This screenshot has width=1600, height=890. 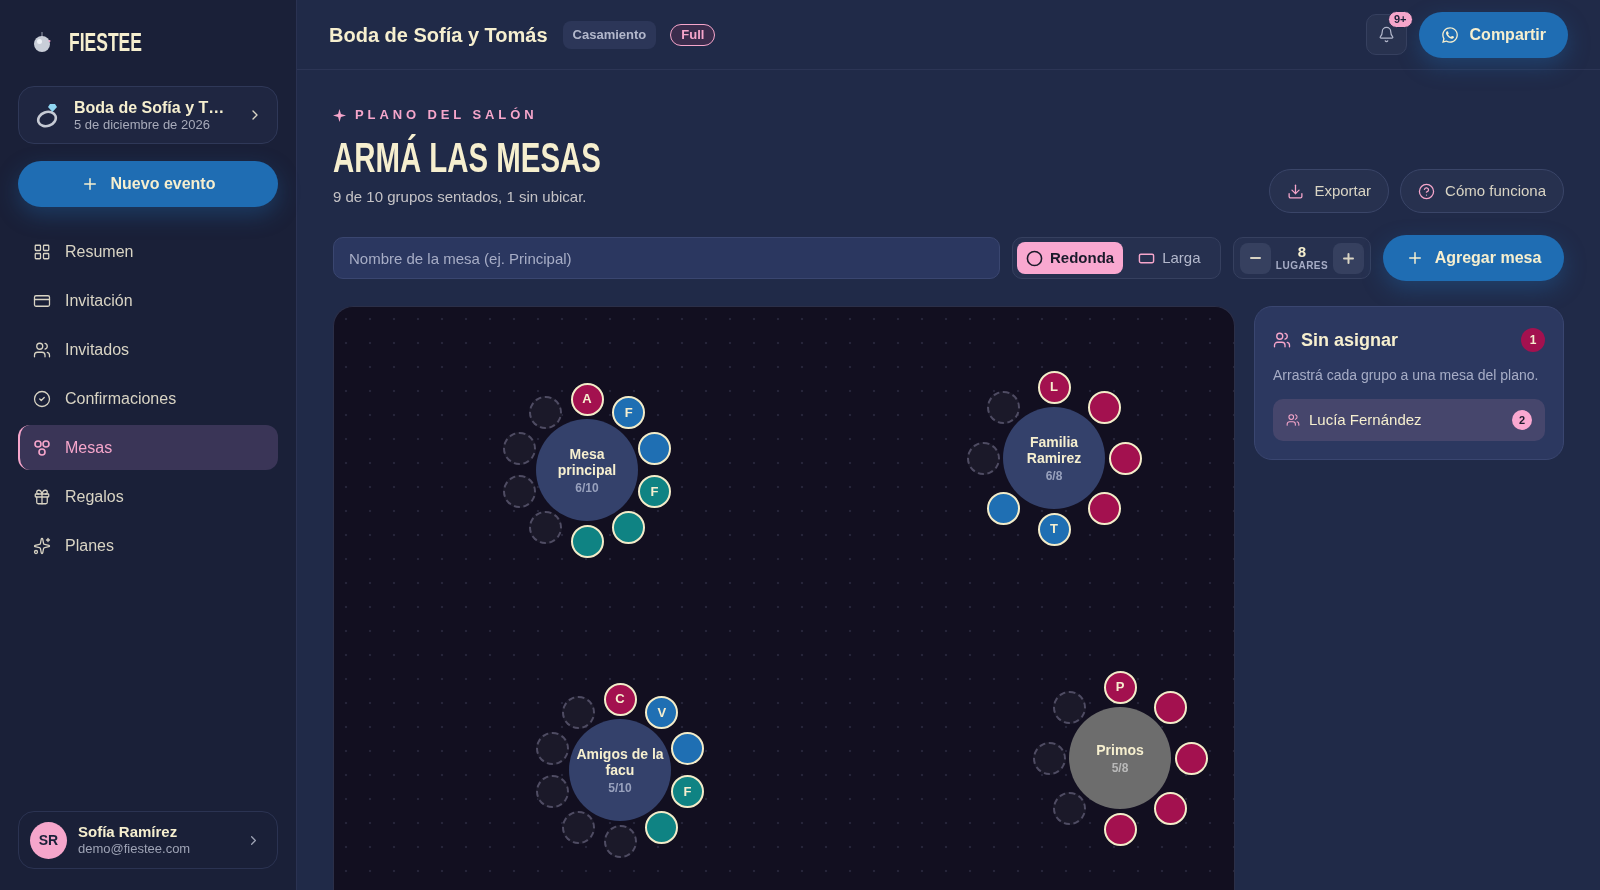 What do you see at coordinates (42, 251) in the screenshot?
I see `grid-icon` at bounding box center [42, 251].